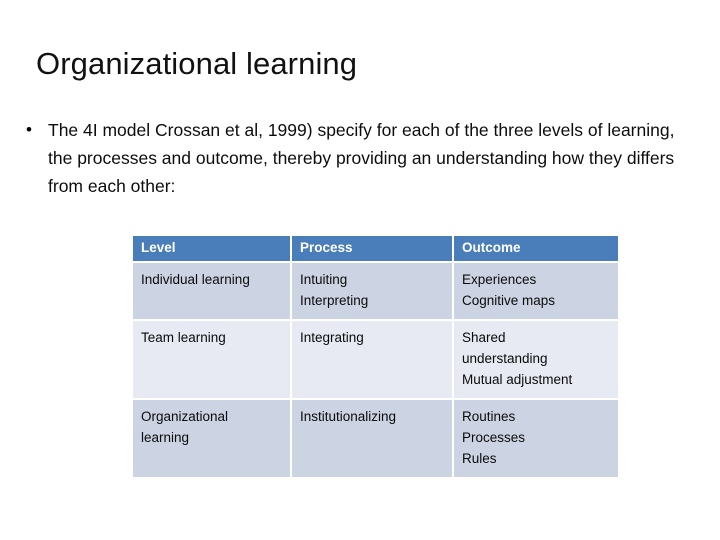 The width and height of the screenshot is (720, 540). What do you see at coordinates (536, 291) in the screenshot?
I see `cell-outcome: Experiences Cognitive maps` at bounding box center [536, 291].